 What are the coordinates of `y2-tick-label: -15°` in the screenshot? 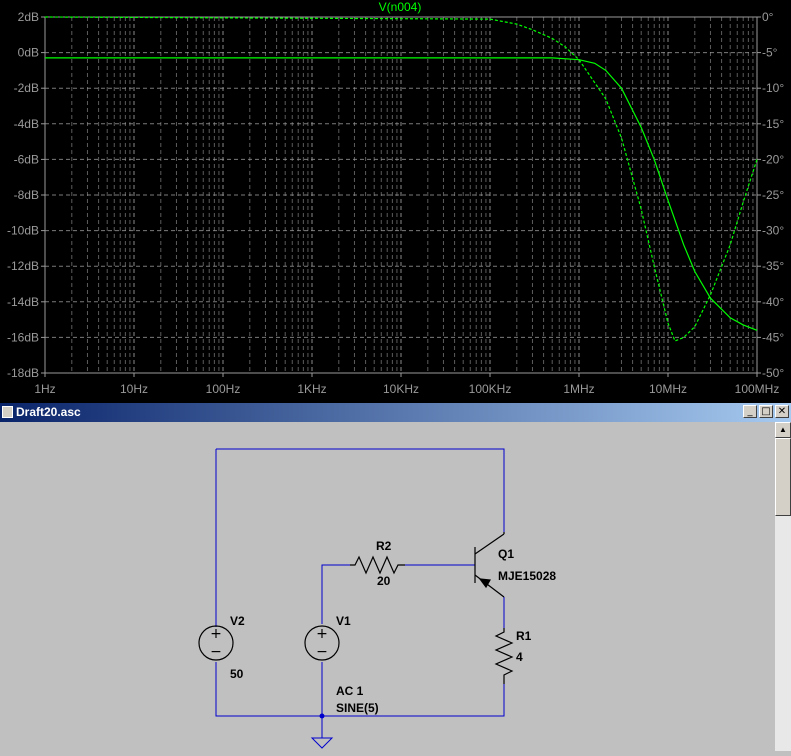 It's located at (773, 124).